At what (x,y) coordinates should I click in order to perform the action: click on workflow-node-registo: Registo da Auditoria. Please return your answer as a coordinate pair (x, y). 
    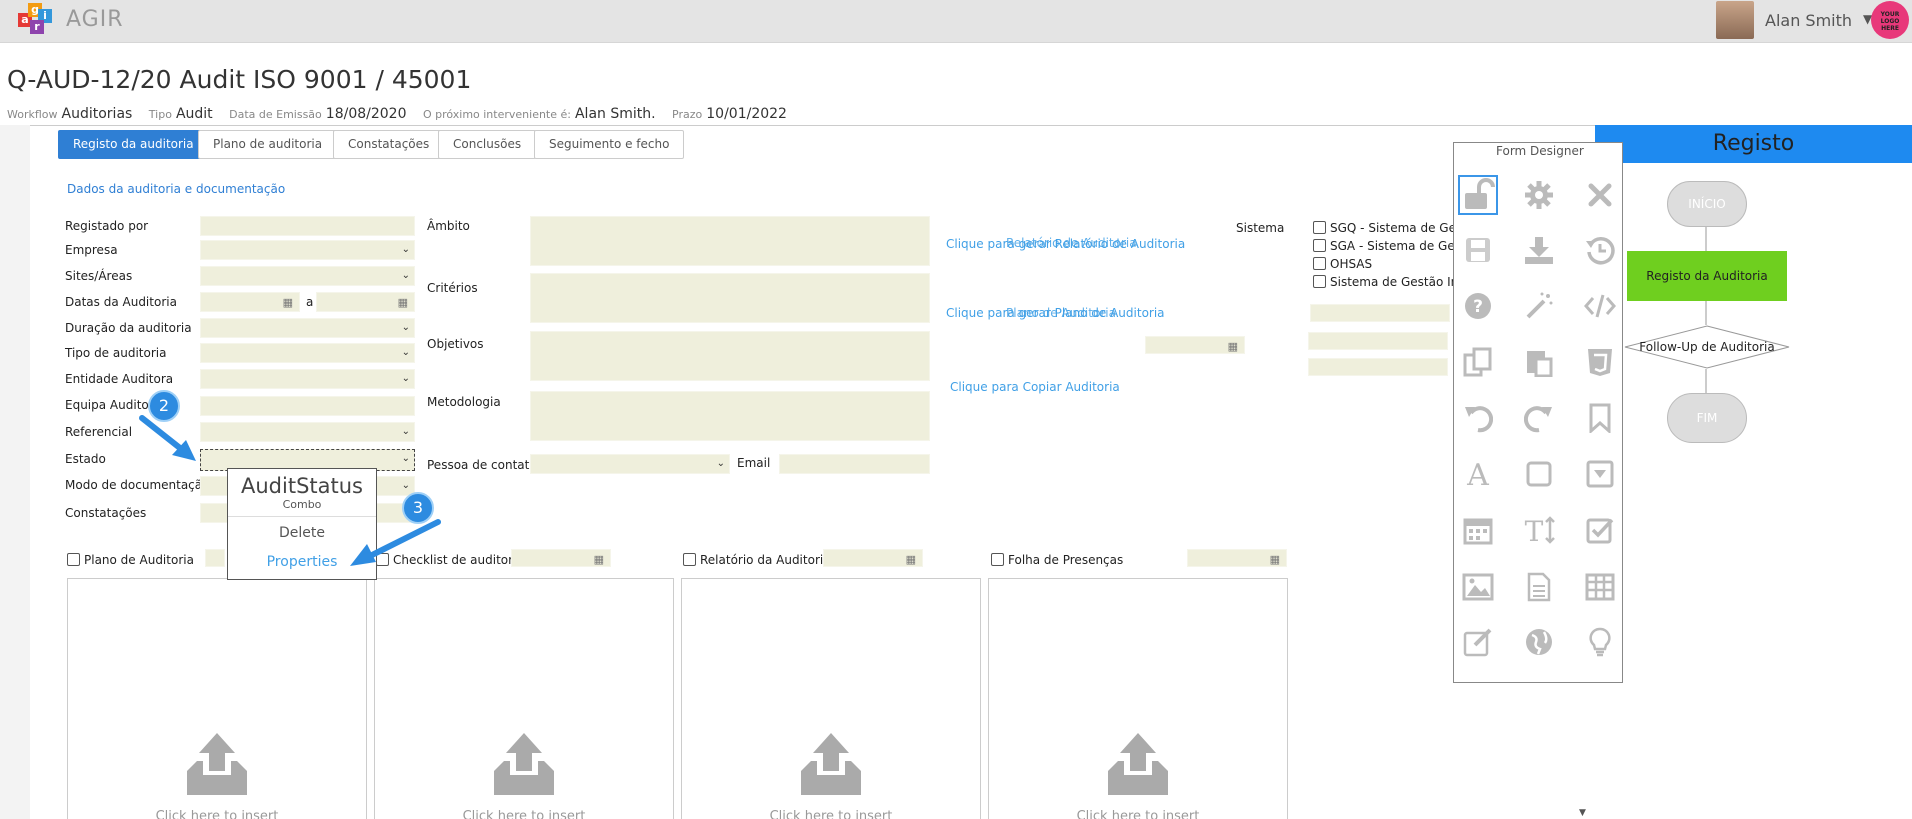
    Looking at the image, I should click on (1707, 276).